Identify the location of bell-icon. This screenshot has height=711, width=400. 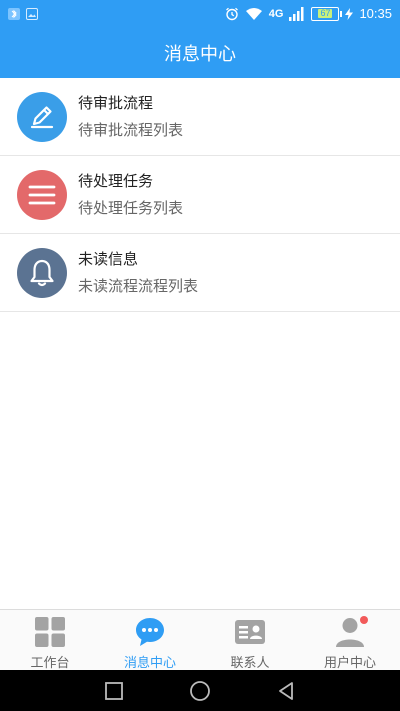
(42, 272).